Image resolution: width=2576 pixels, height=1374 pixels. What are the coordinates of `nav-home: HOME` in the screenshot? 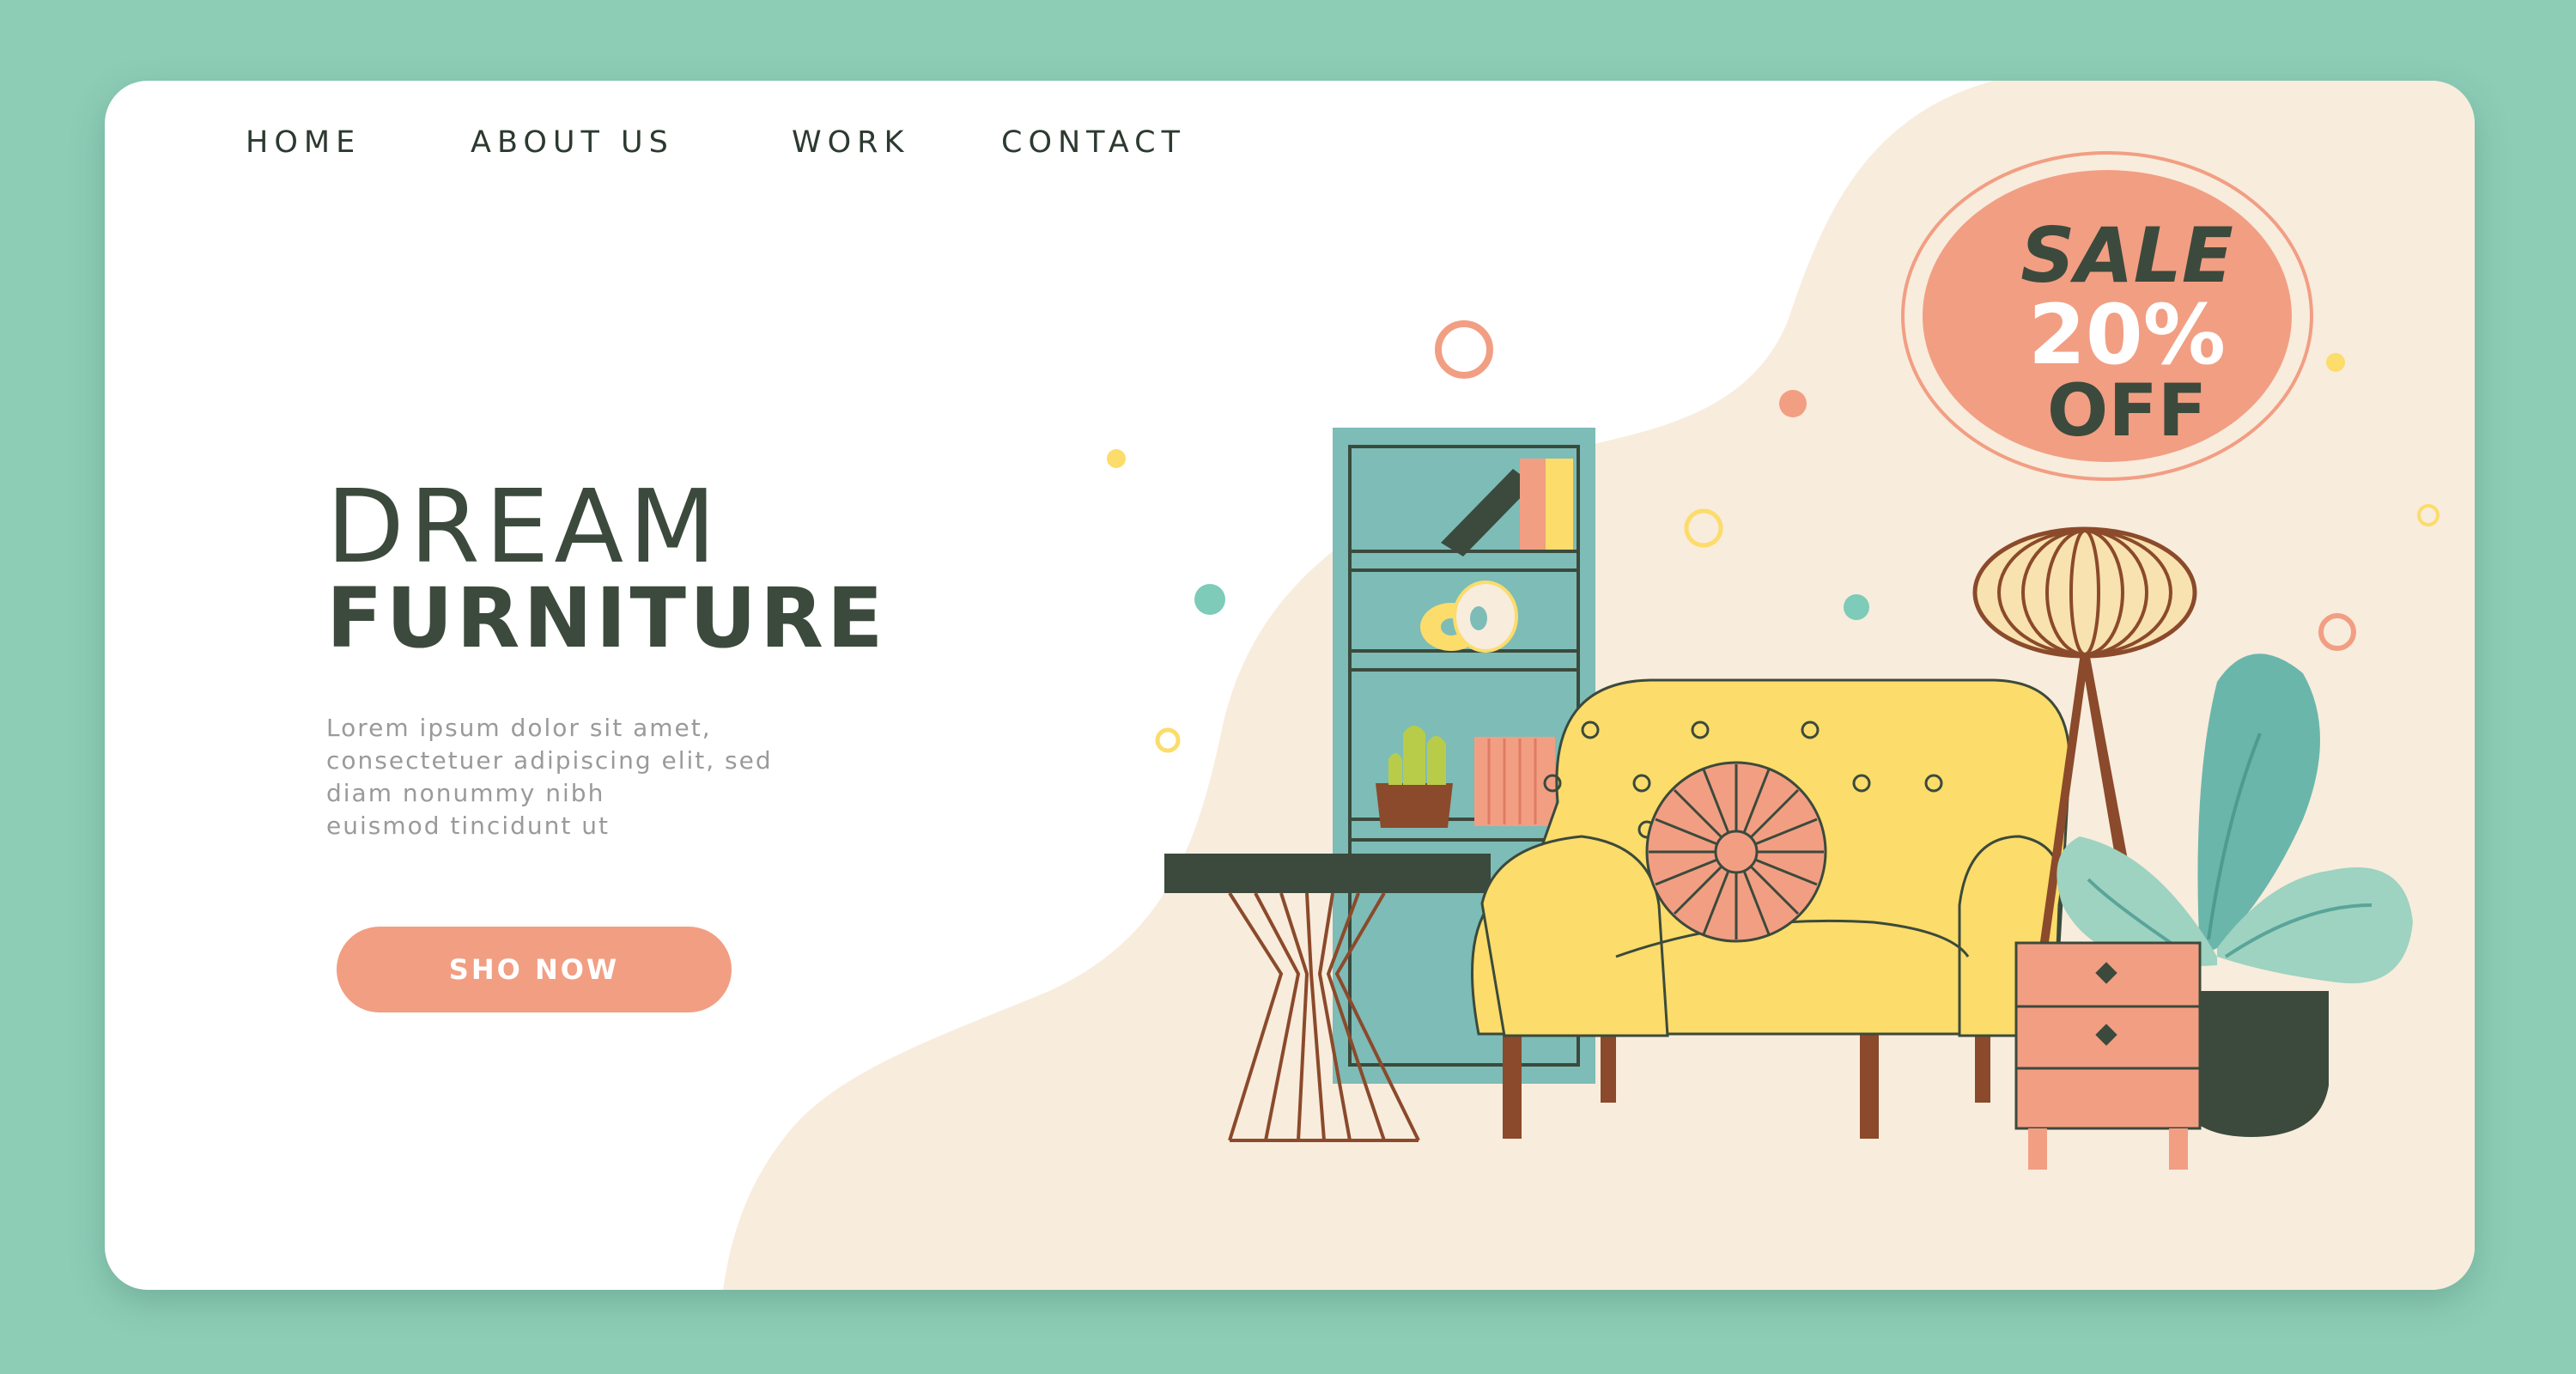 It's located at (303, 142).